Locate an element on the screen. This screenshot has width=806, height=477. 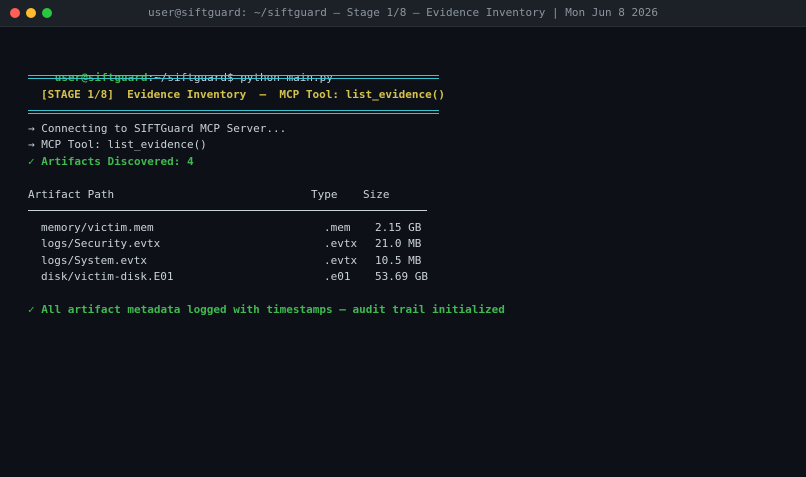
column-header-path: Artifact Path is located at coordinates (71, 194).